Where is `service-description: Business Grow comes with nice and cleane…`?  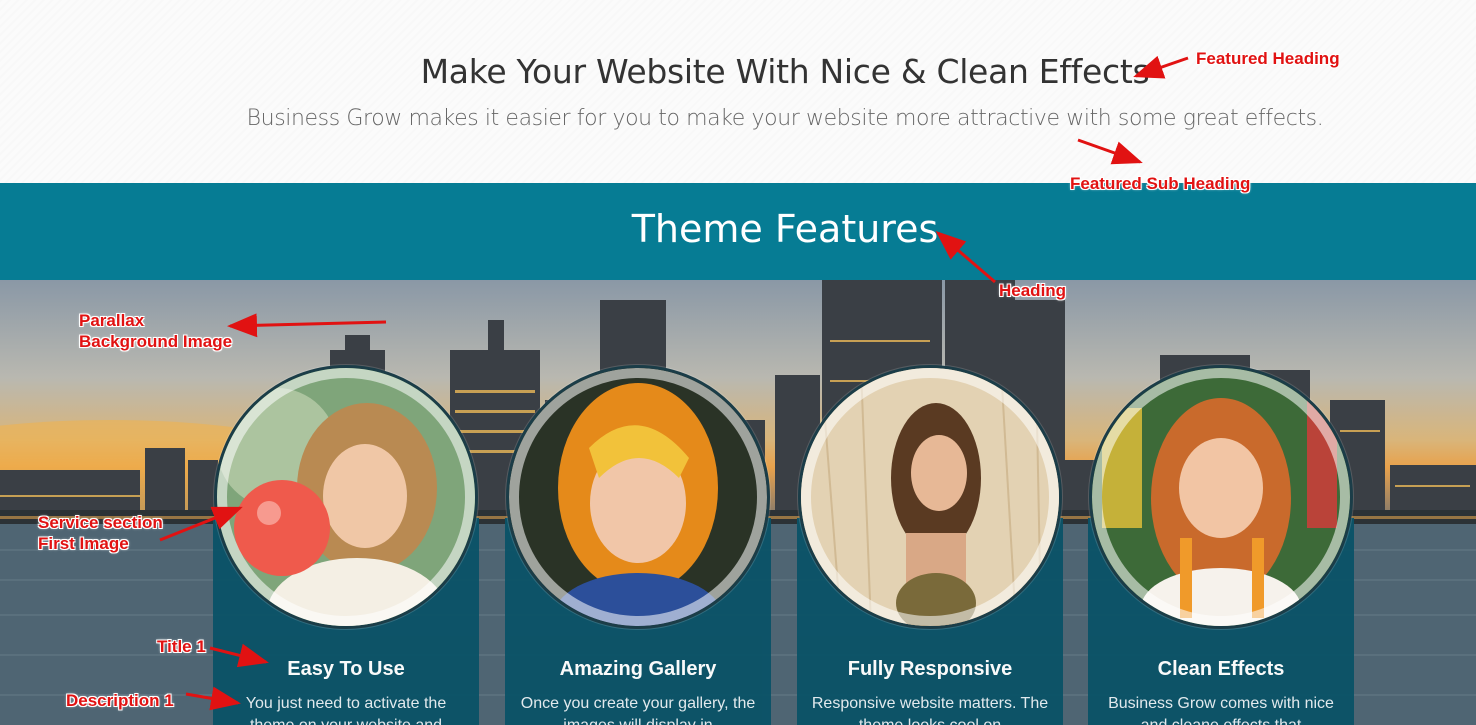
service-description: Business Grow comes with nice and cleane… is located at coordinates (1221, 710).